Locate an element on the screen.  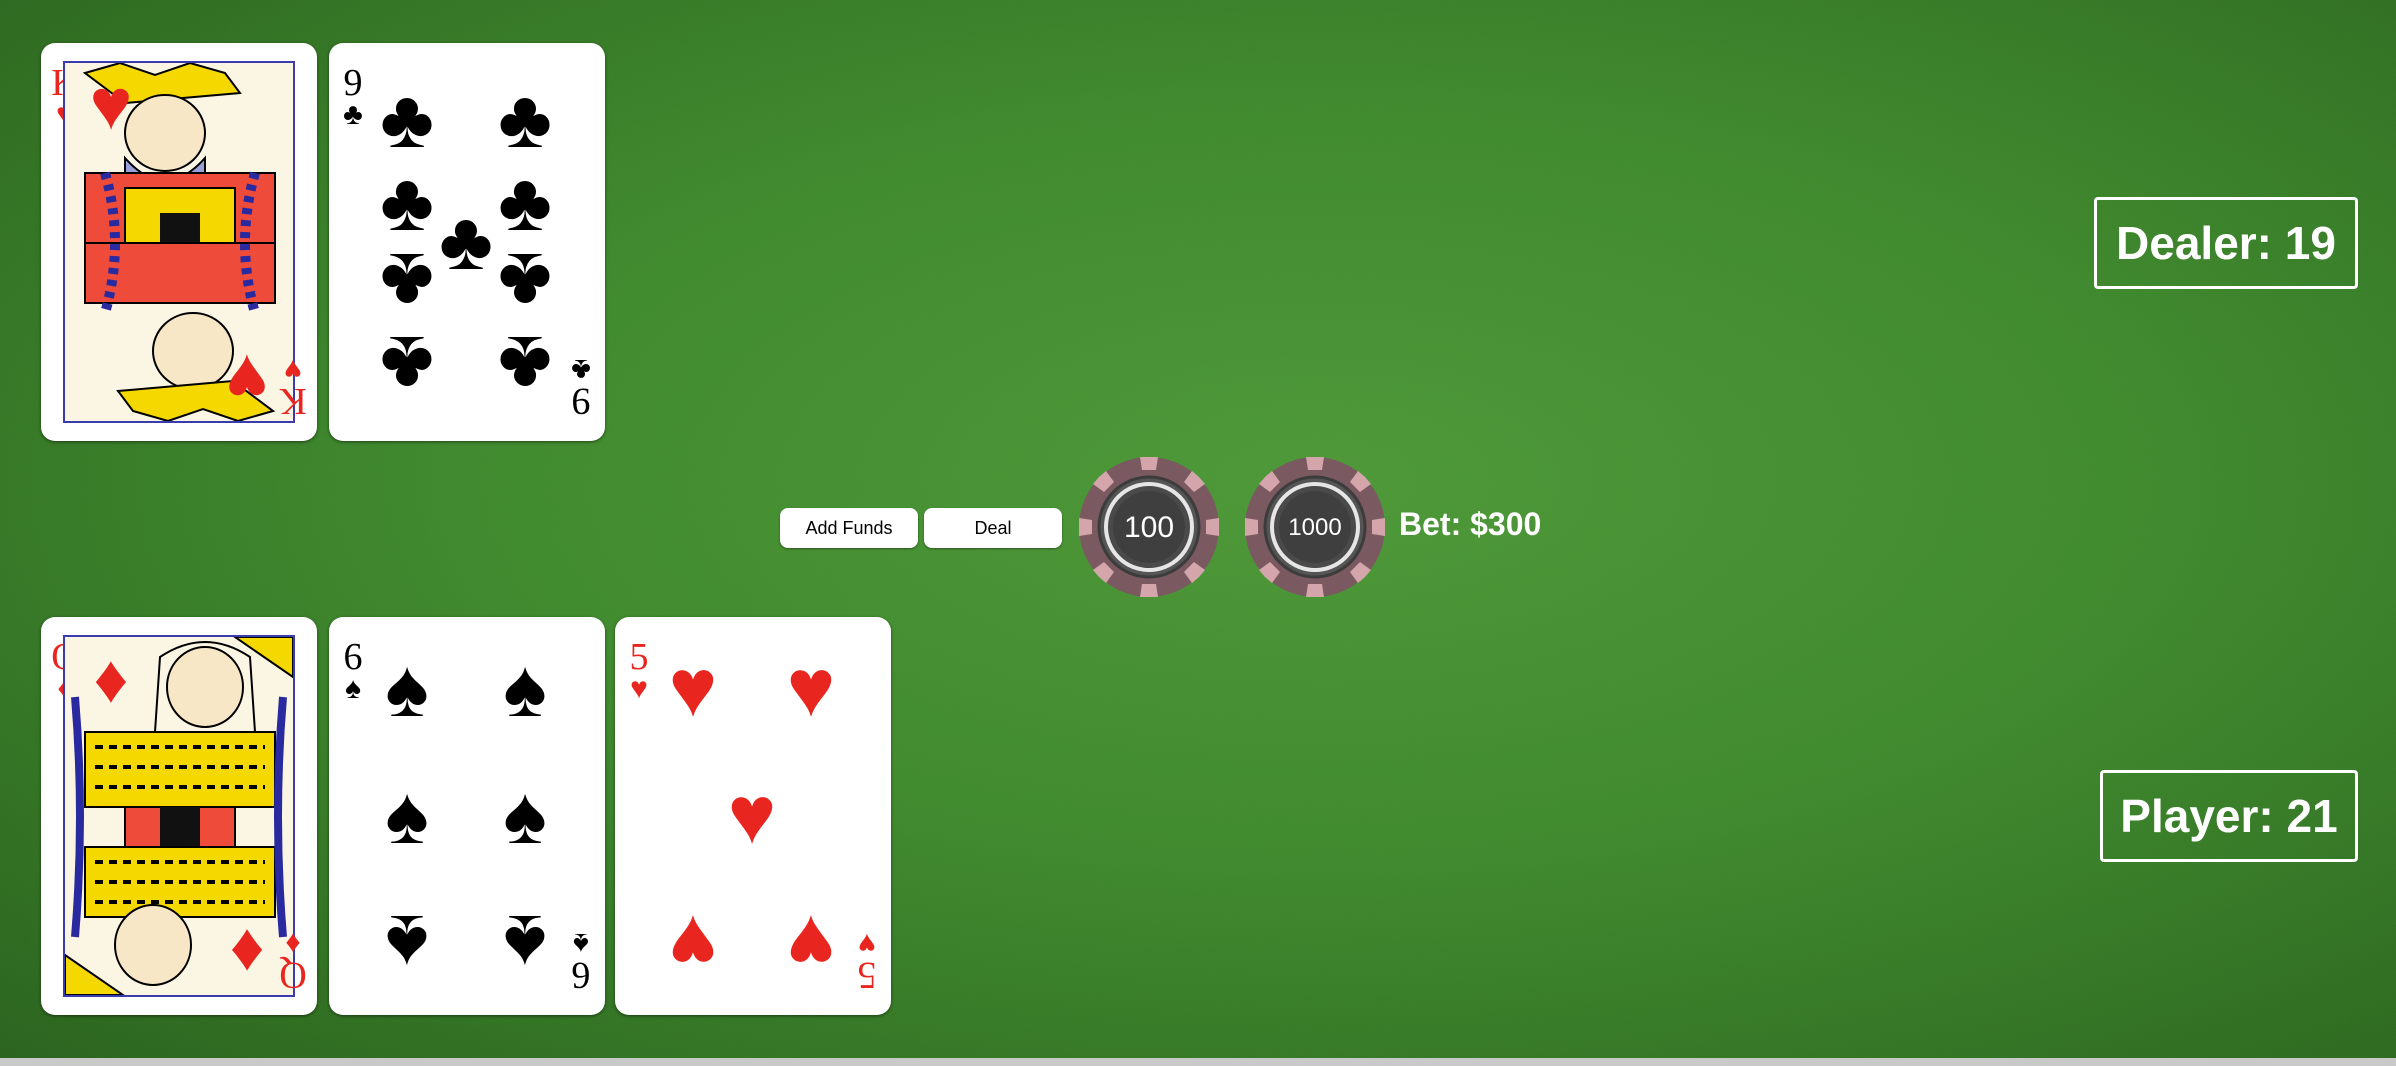
dealer-card-2: 9 ♣ ♣ ♣ ♣ ♣ ♣ ♣ ♣ ♣ ♣ 9 ♣ is located at coordinates (467, 242).